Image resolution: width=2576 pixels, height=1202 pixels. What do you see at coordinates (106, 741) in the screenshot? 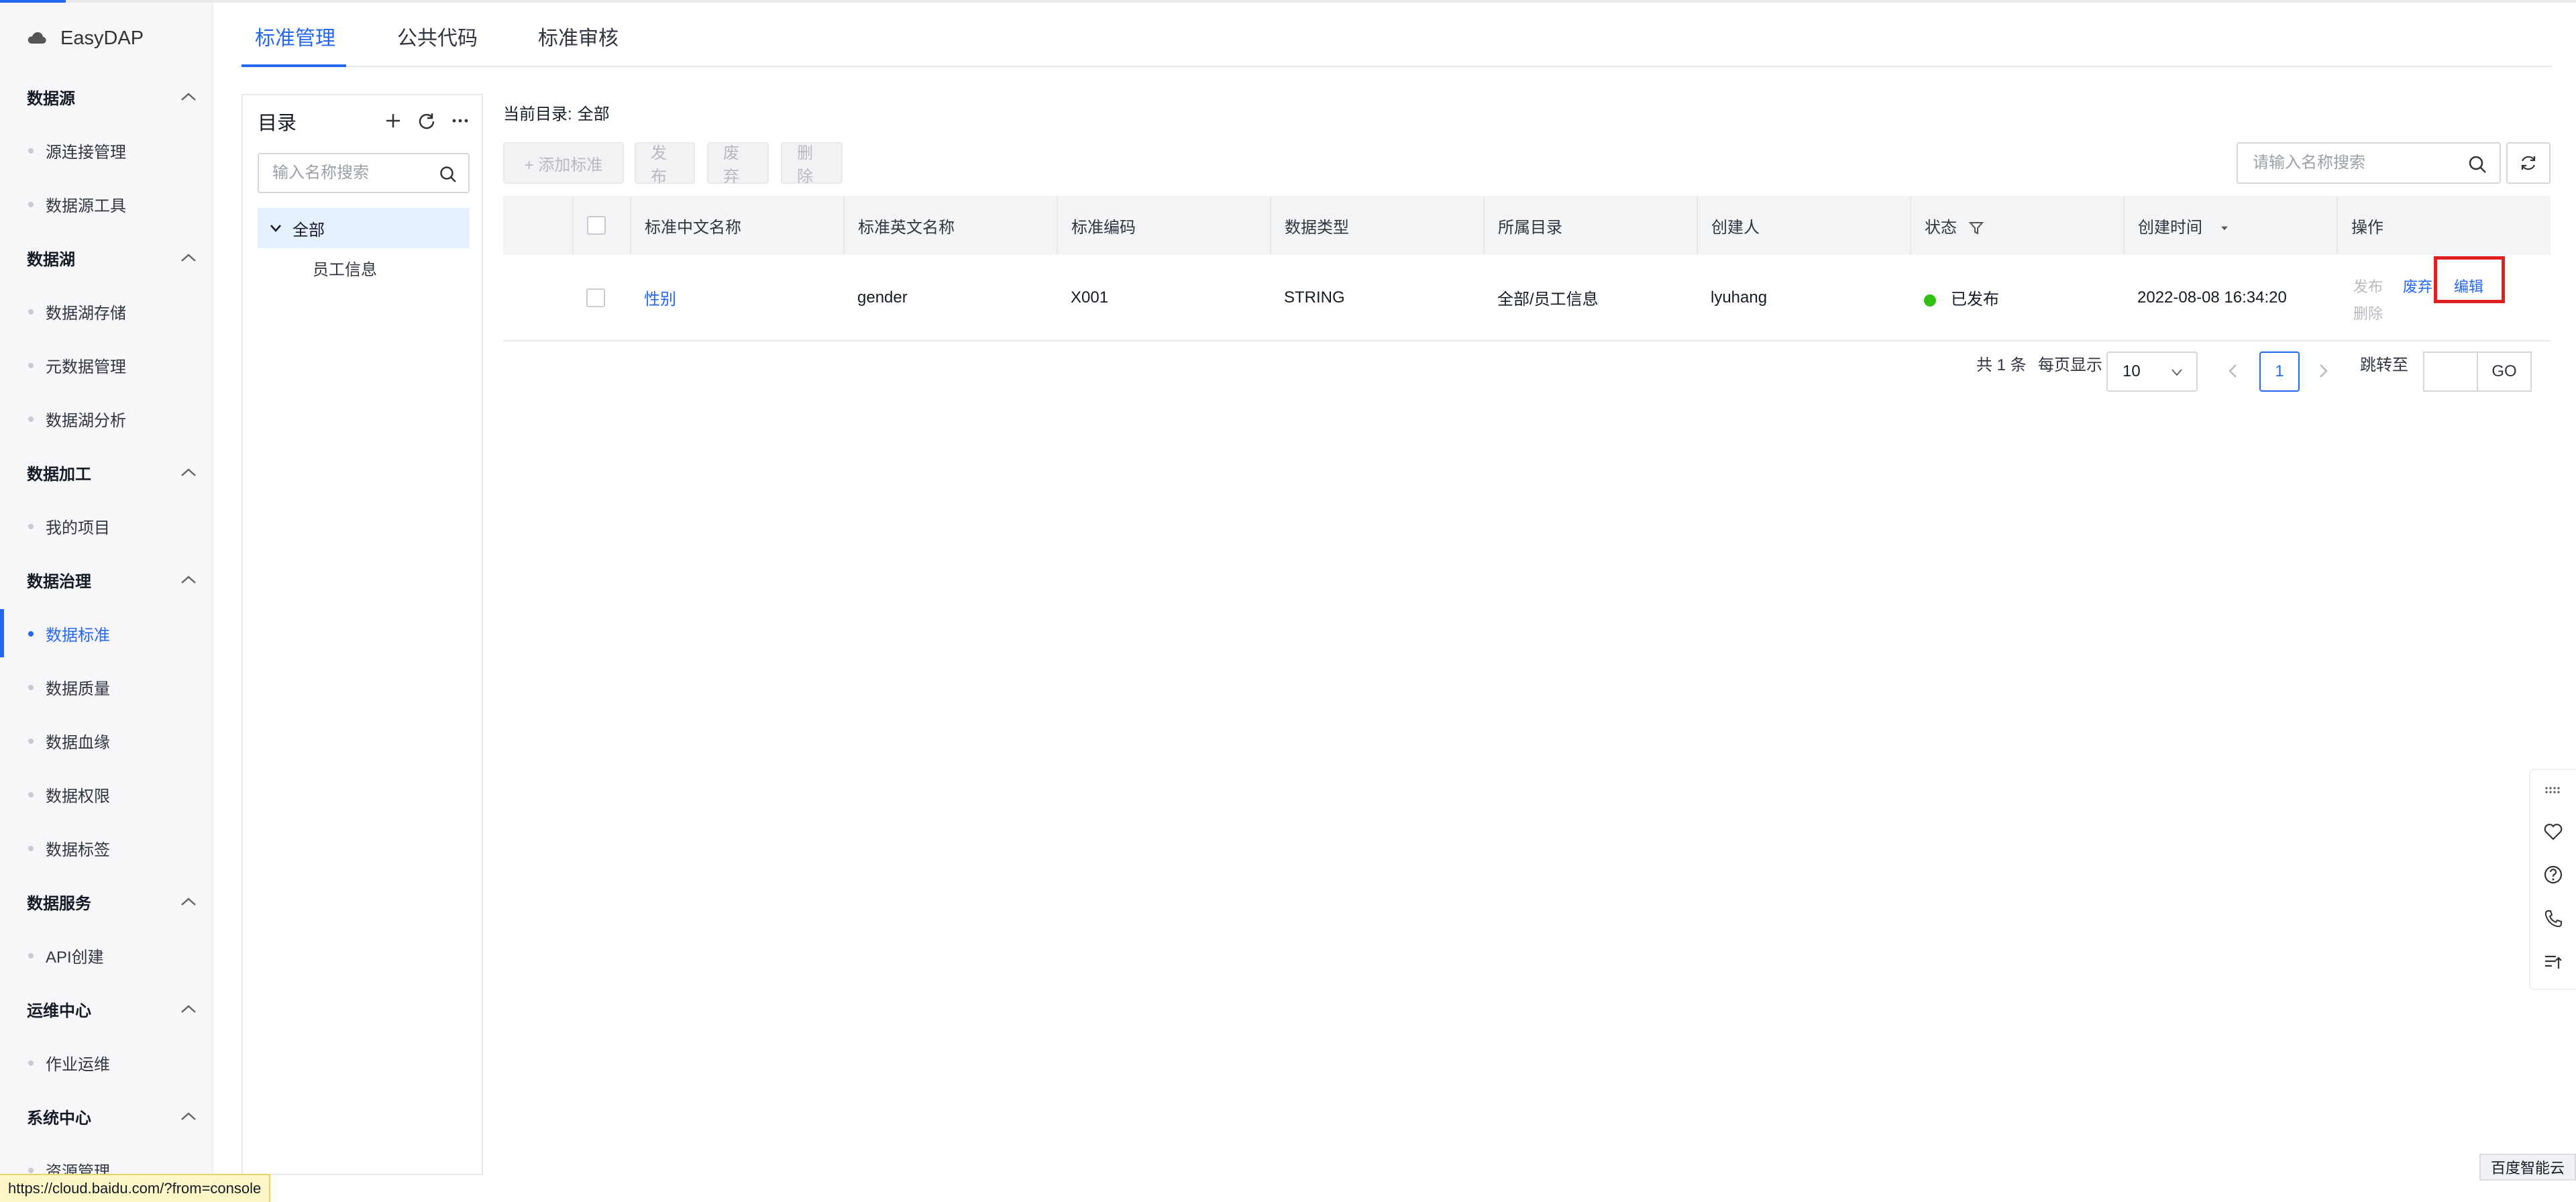
I see `sidebar-item-data-lineage: 数据血缘` at bounding box center [106, 741].